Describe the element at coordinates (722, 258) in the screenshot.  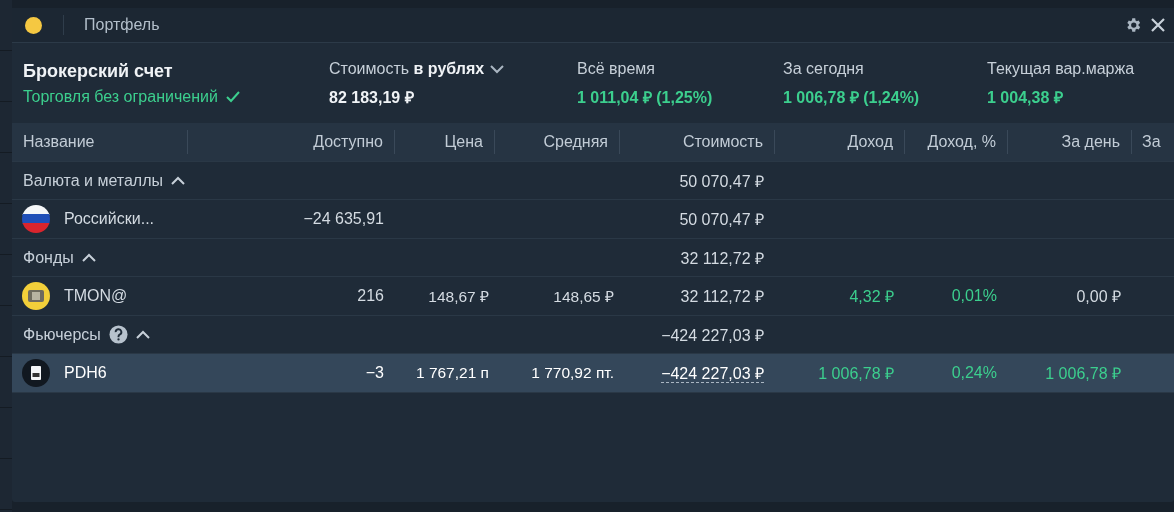
I see `group-value: 32 112,72 ₽` at that location.